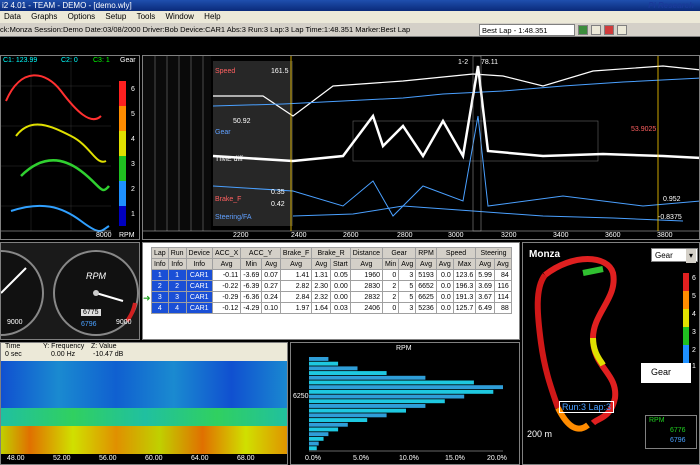 This screenshot has height=465, width=700. What do you see at coordinates (89, 324) in the screenshot?
I see `rpm-gauge-ref: 6796` at bounding box center [89, 324].